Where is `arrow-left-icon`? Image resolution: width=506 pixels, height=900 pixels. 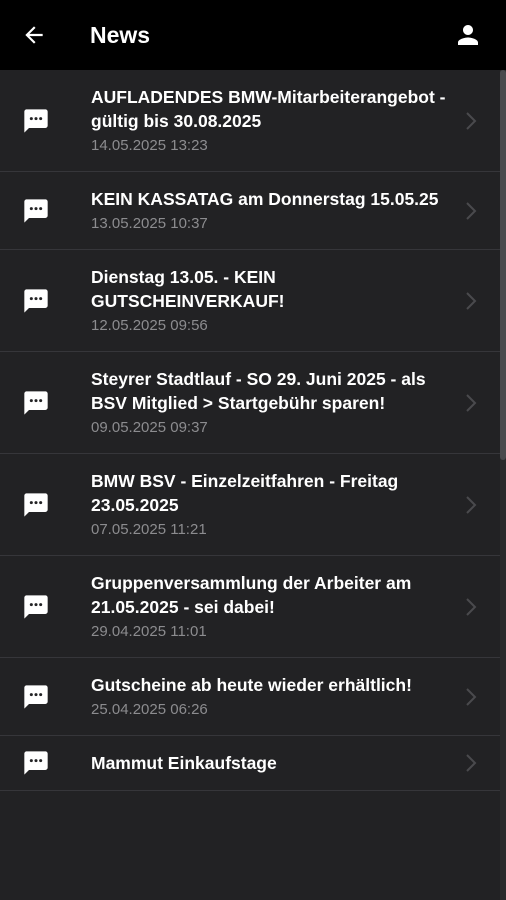 arrow-left-icon is located at coordinates (34, 35).